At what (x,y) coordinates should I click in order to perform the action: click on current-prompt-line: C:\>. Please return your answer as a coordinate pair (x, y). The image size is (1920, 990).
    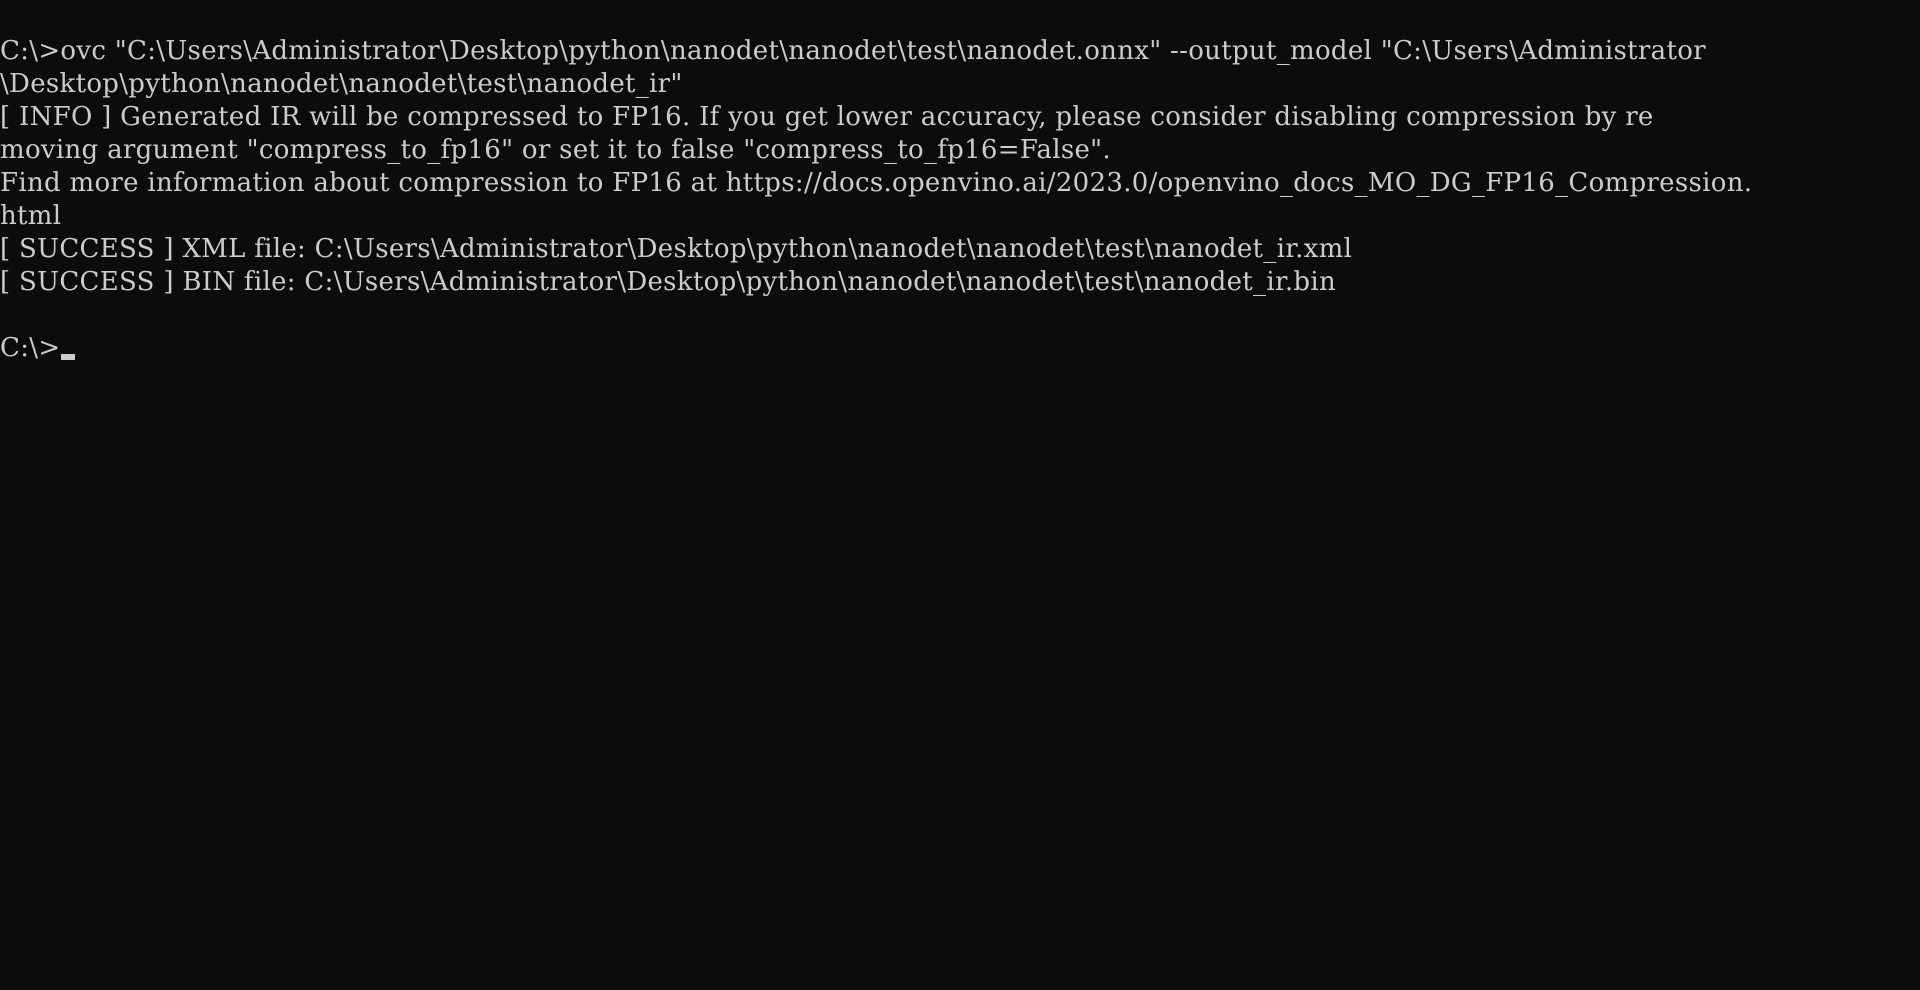
    Looking at the image, I should click on (960, 348).